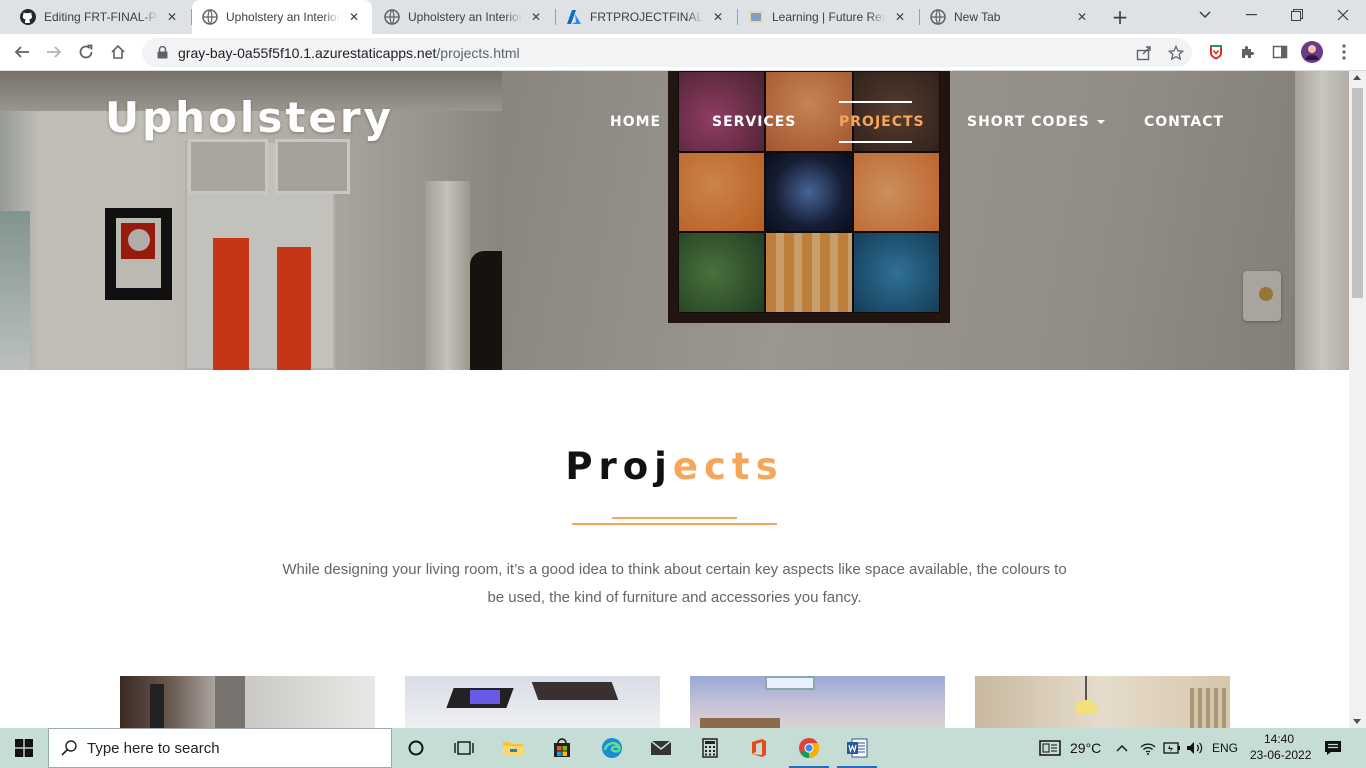 Image resolution: width=1366 pixels, height=768 pixels. I want to click on tab-title: Editing FRT-FINAL-PR, so click(101, 17).